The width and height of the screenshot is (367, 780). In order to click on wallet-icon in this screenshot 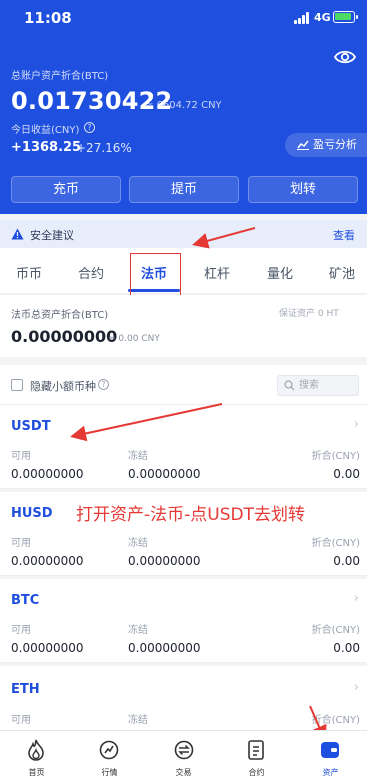, I will do `click(330, 750)`.